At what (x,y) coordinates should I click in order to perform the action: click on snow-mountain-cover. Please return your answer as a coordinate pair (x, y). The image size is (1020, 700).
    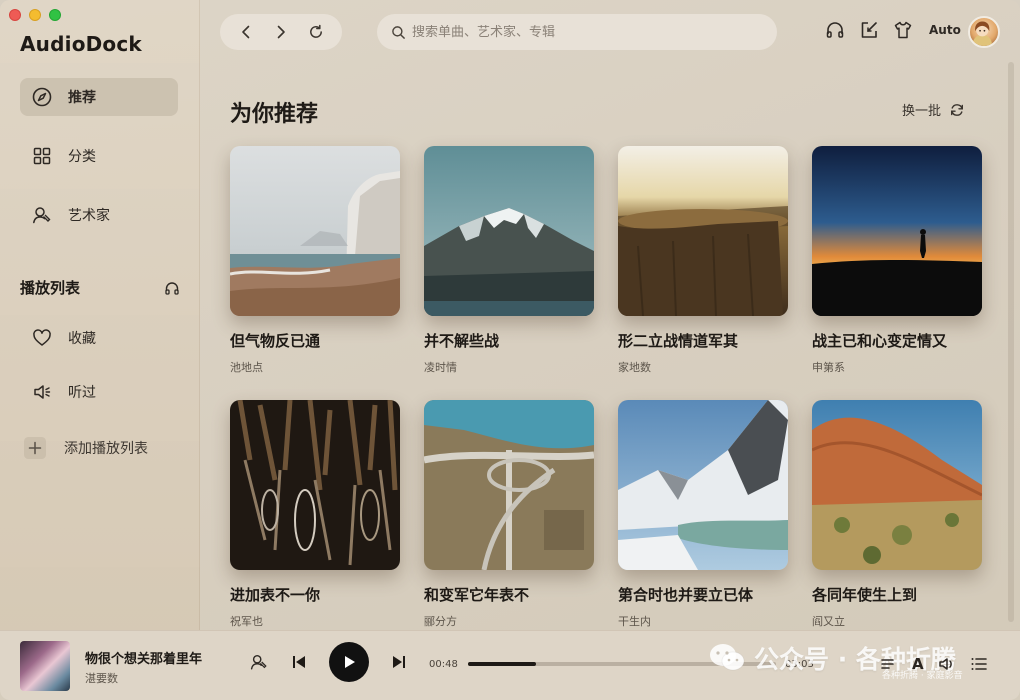
    Looking at the image, I should click on (509, 231).